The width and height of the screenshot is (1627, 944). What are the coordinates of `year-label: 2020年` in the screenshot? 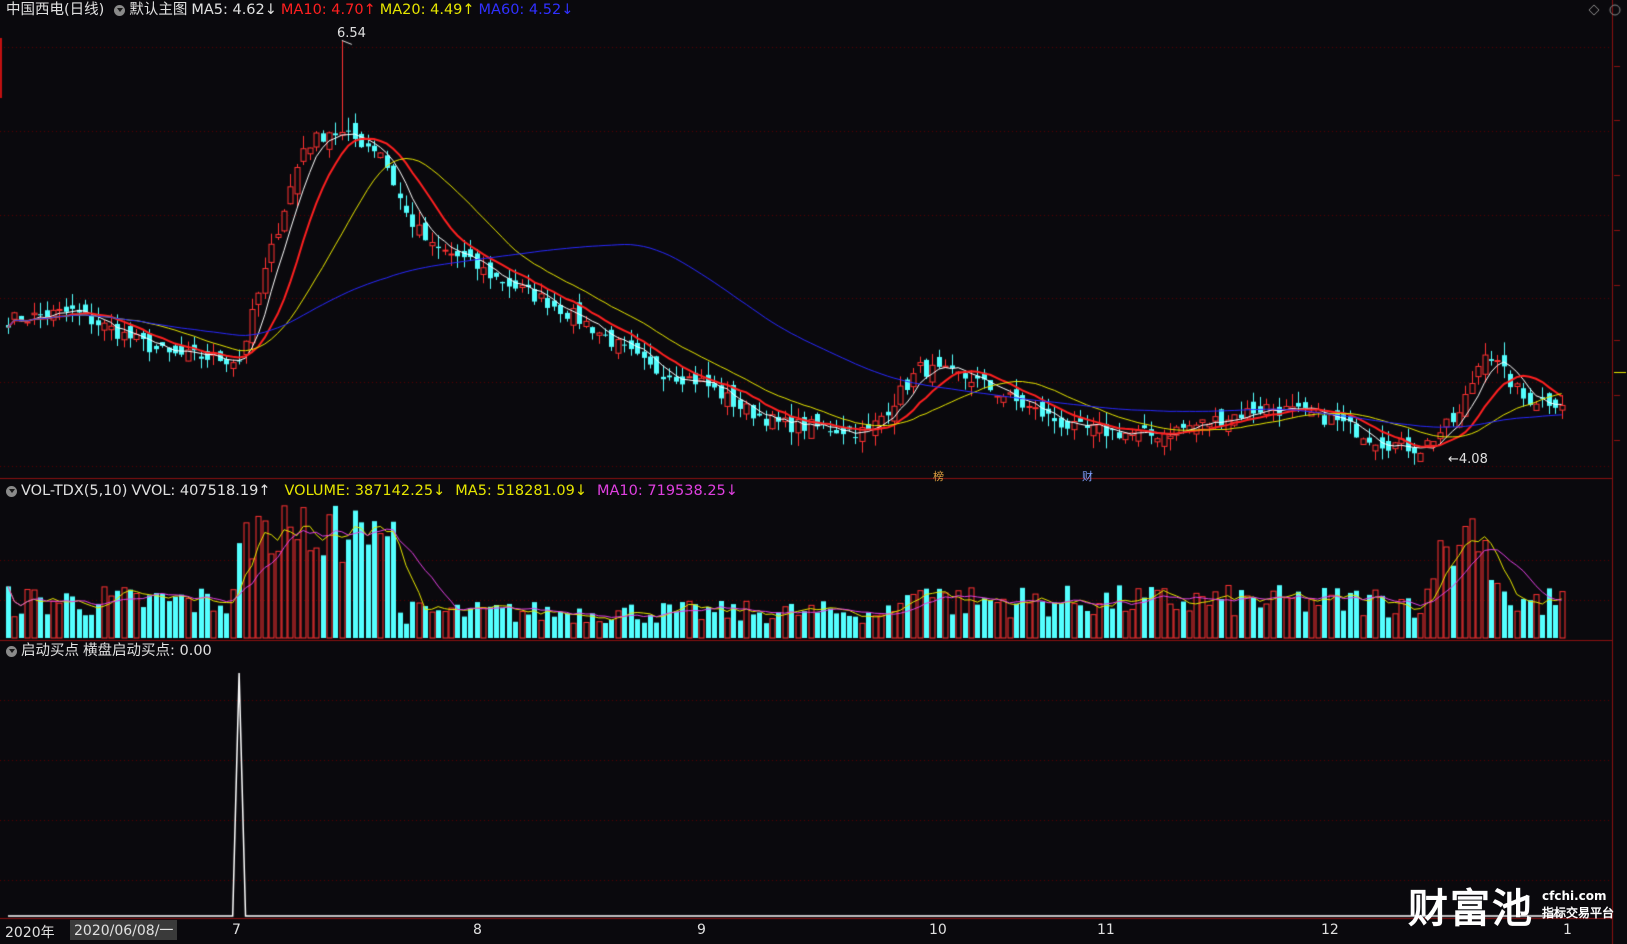 It's located at (30, 933).